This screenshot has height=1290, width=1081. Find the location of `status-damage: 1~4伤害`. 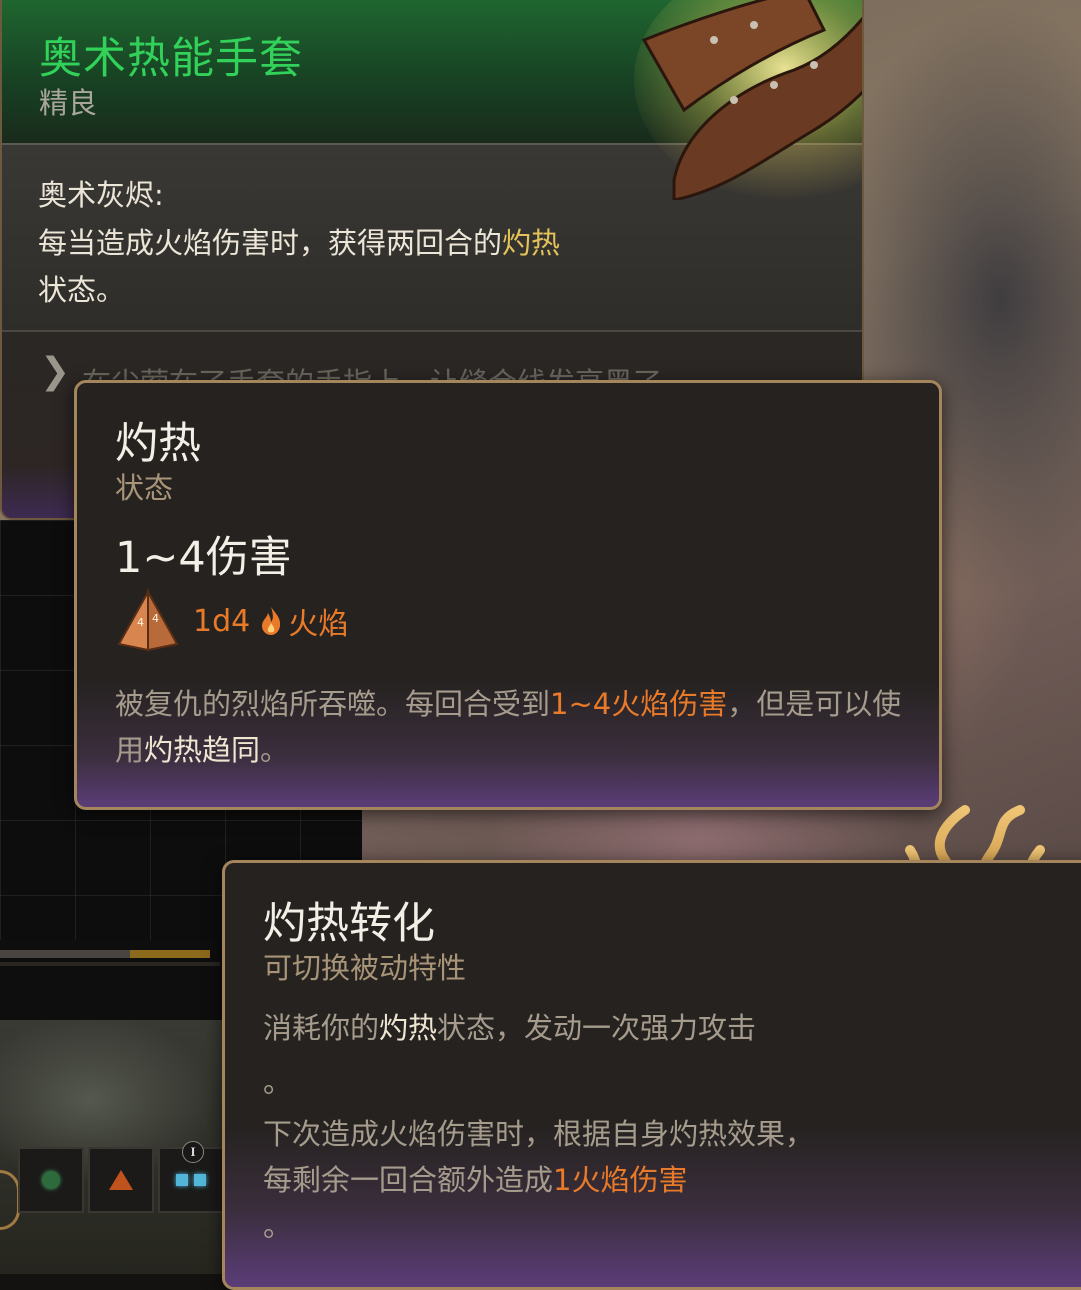

status-damage: 1~4伤害 is located at coordinates (203, 558).